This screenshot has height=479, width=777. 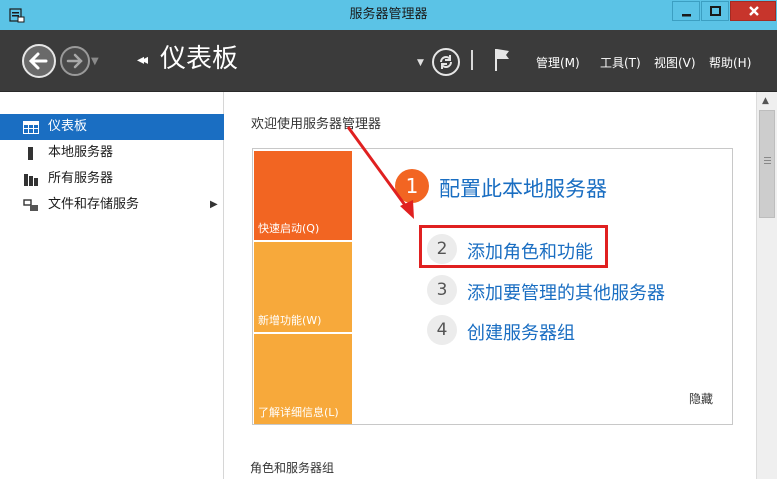 I want to click on server-icon, so click(x=30, y=153).